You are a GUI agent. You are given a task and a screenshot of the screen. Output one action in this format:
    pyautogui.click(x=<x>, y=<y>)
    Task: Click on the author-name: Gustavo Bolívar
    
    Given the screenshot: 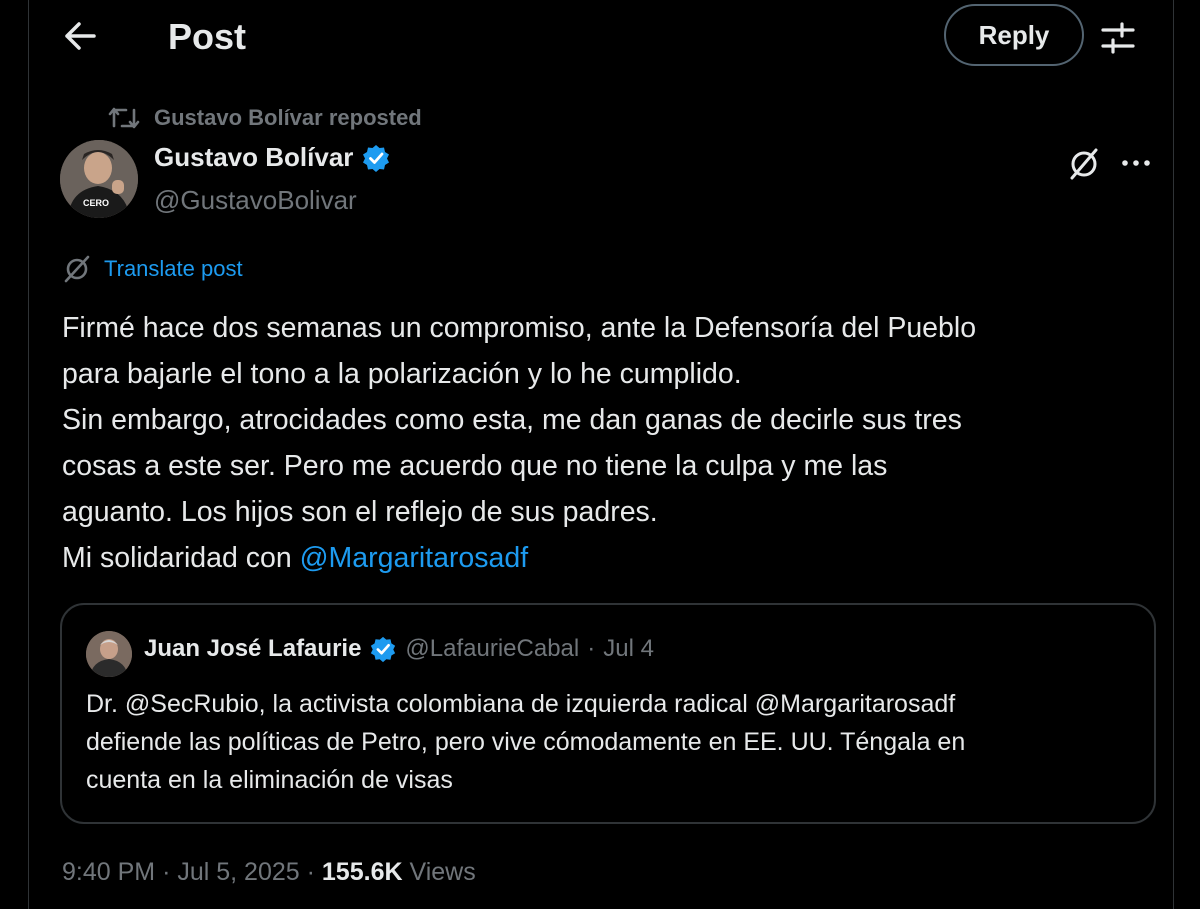 What is the action you would take?
    pyautogui.click(x=254, y=157)
    